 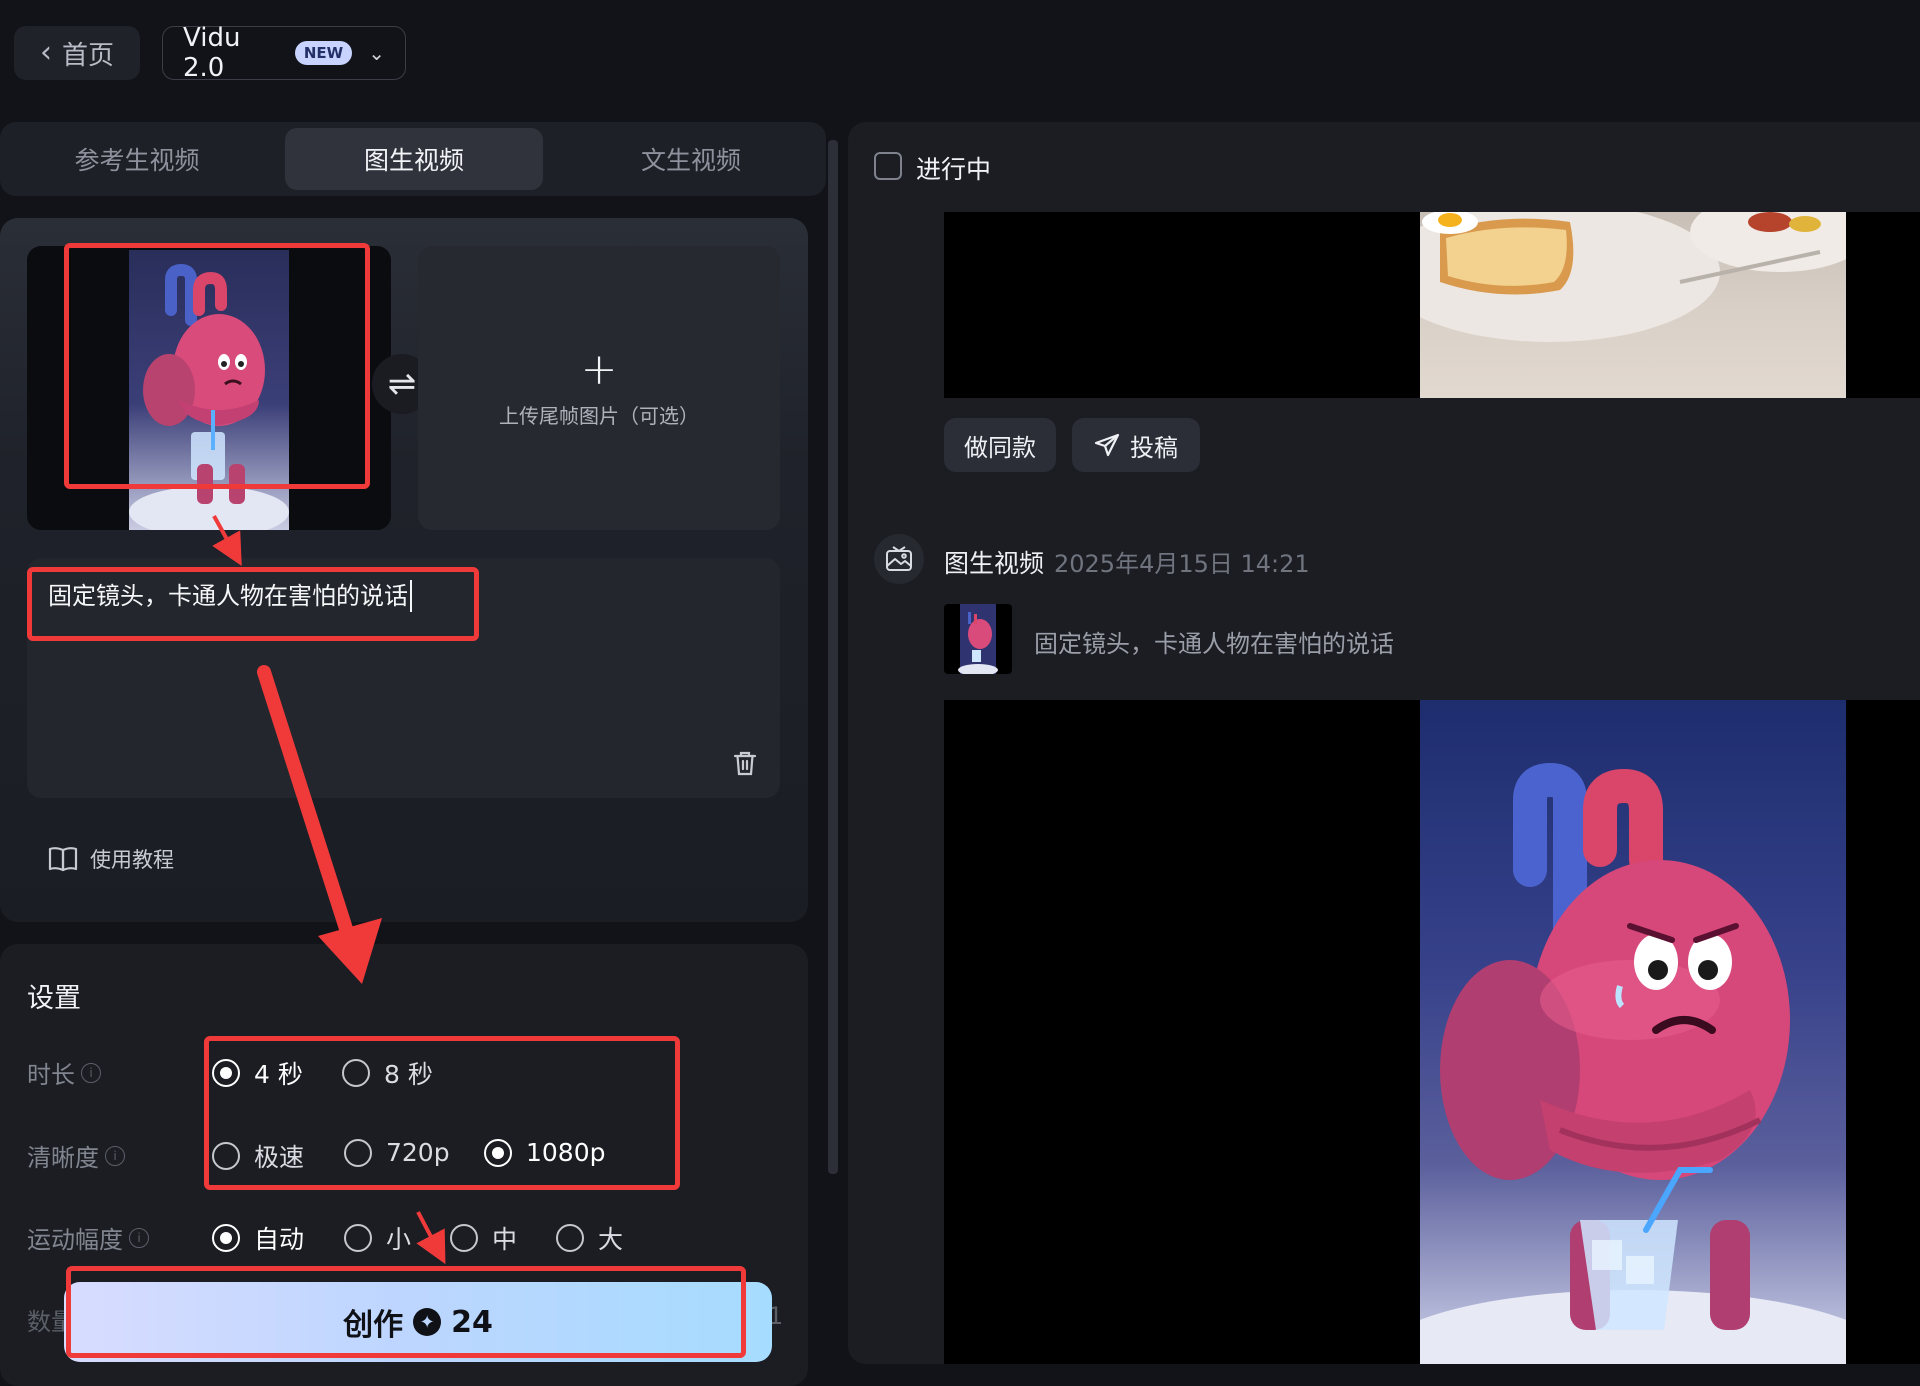 I want to click on resolution-label-text: 清晰度, so click(x=63, y=1158).